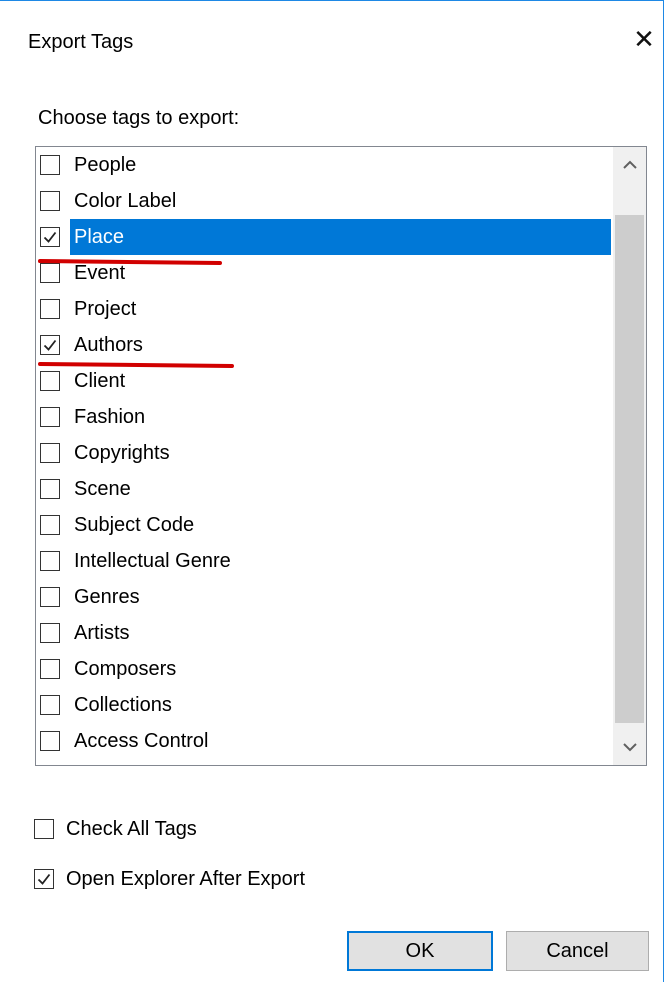  I want to click on tag-label: Subject Code, so click(134, 525).